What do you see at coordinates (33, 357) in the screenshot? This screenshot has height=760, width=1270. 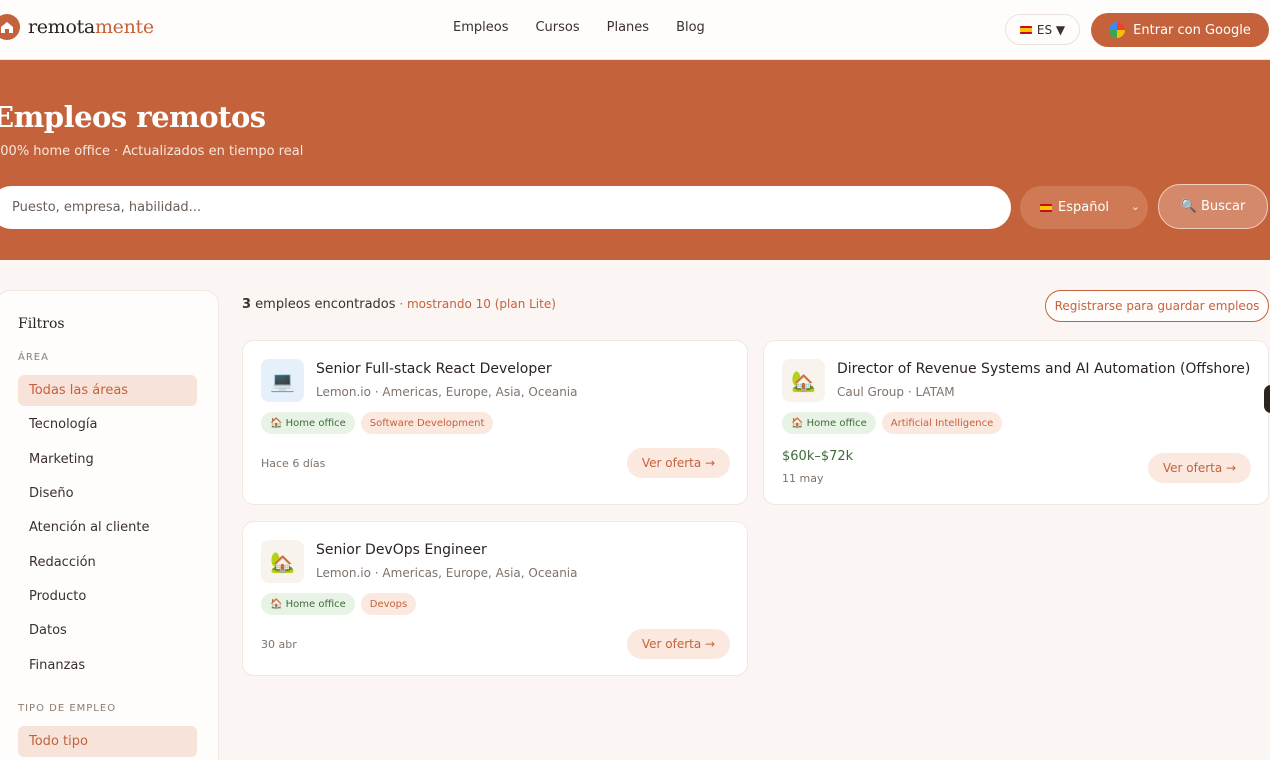 I see `area-section-label: ÁREA` at bounding box center [33, 357].